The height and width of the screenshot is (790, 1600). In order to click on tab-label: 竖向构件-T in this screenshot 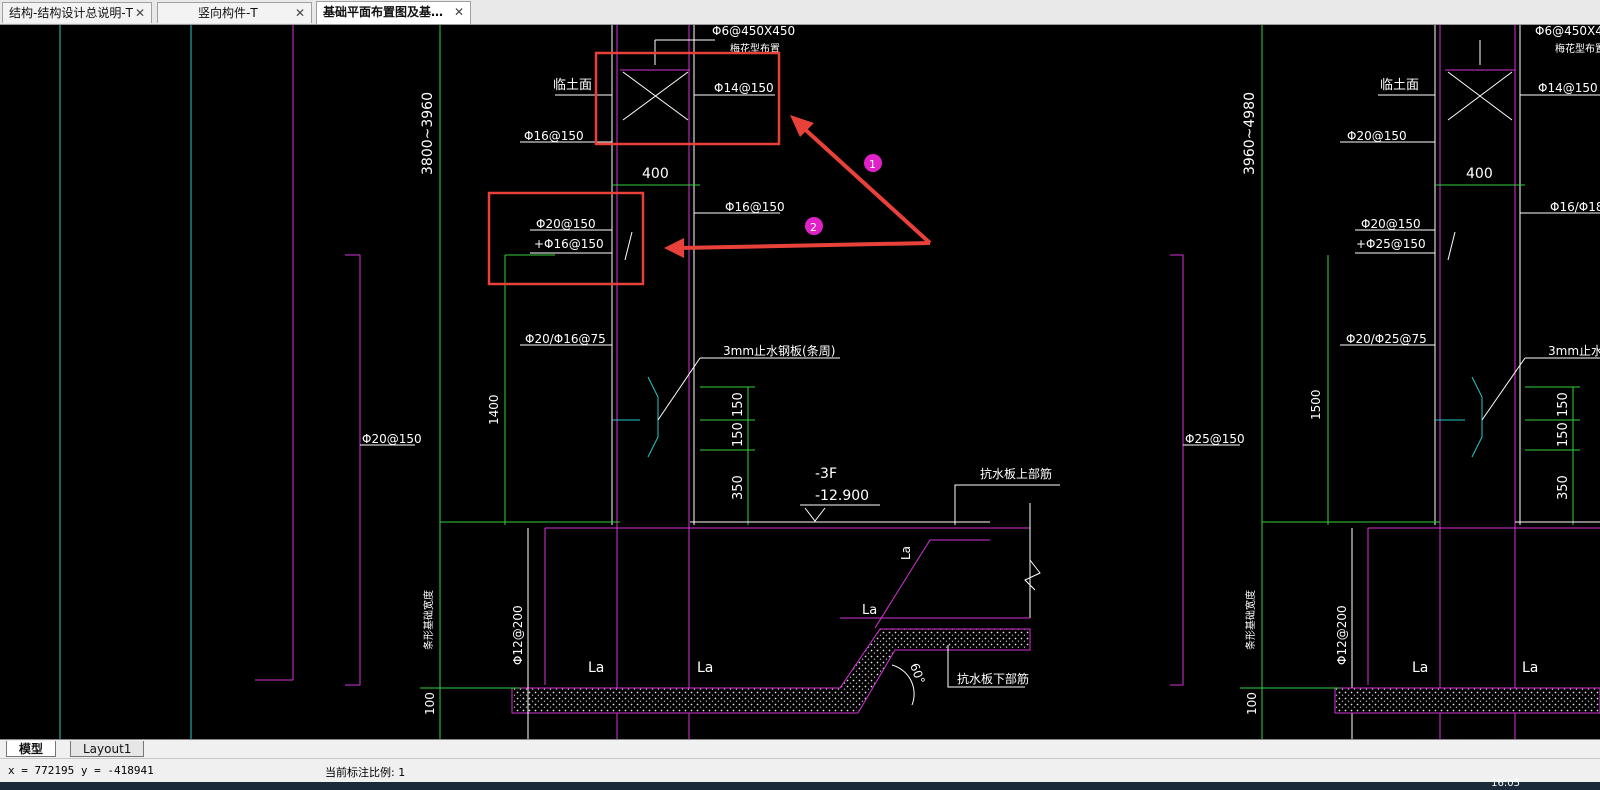, I will do `click(228, 13)`.